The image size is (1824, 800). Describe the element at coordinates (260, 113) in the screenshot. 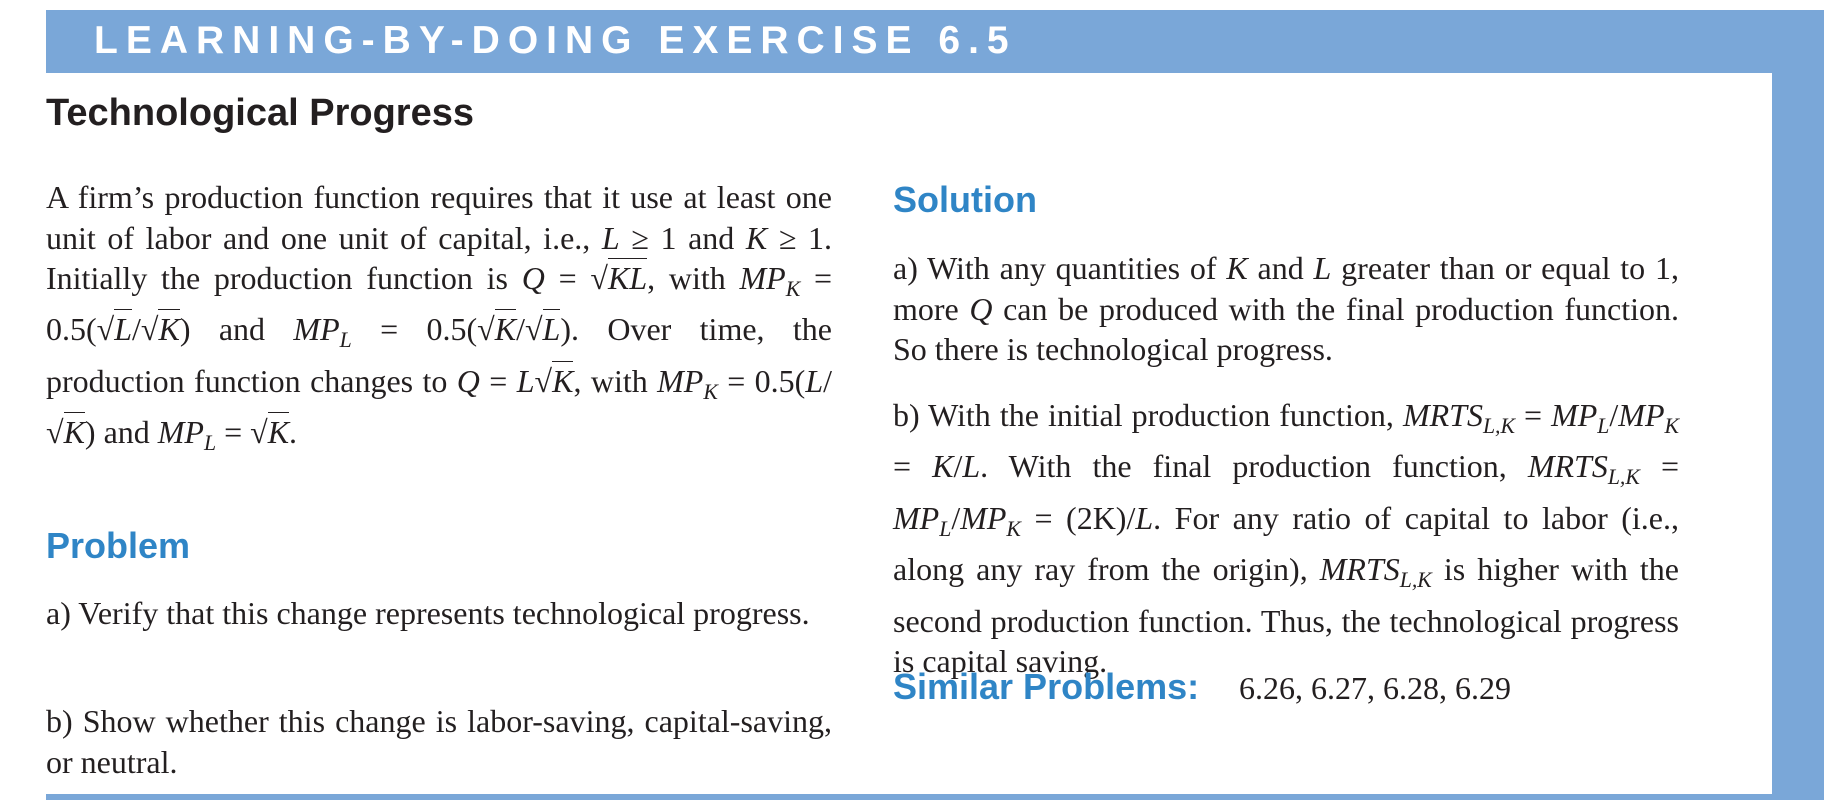

I see `exercise-title: Technological Progress` at that location.